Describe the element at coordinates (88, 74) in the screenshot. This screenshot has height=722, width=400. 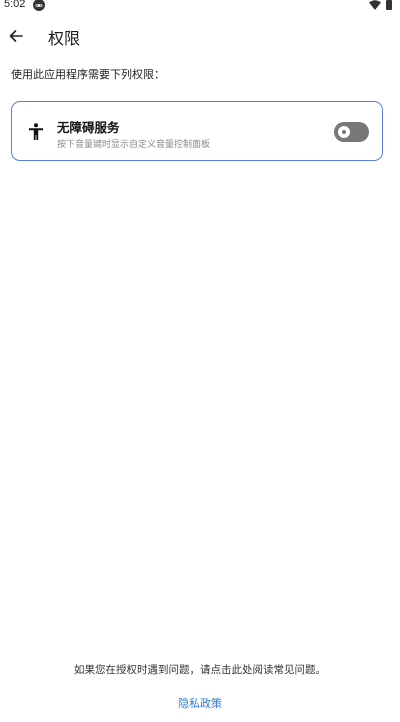
I see `permissions-intro: 使用此应用程序需要下列权限：` at that location.